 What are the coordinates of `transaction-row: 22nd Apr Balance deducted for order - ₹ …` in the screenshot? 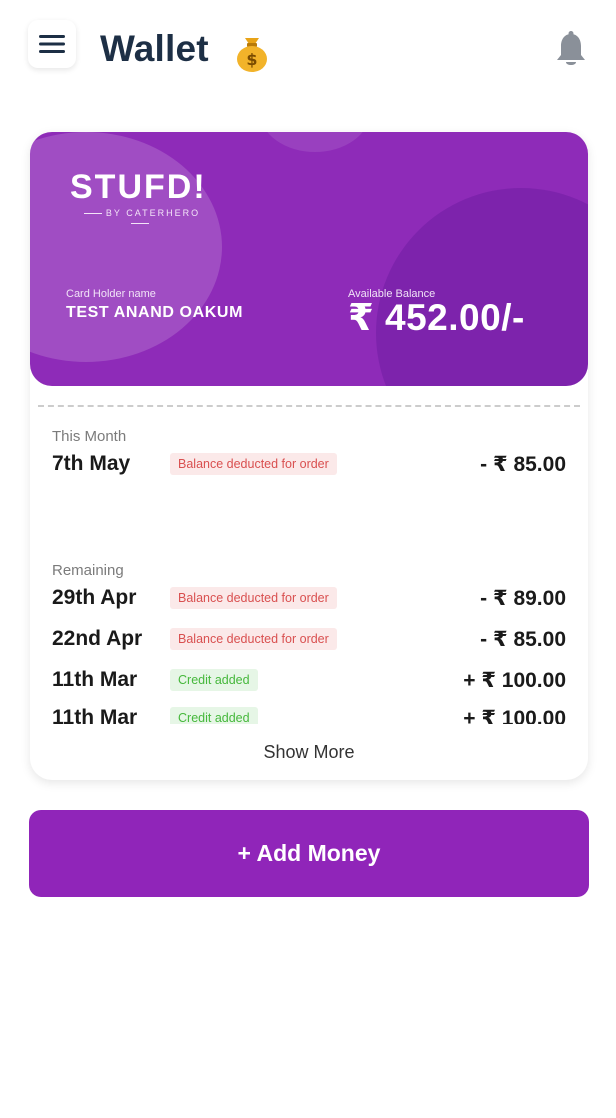 It's located at (309, 641).